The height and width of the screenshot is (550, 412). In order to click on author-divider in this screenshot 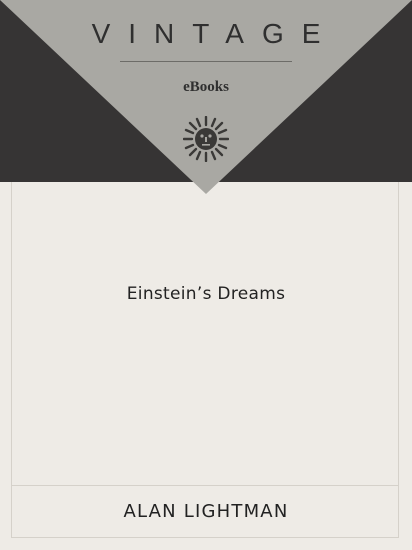, I will do `click(205, 485)`.